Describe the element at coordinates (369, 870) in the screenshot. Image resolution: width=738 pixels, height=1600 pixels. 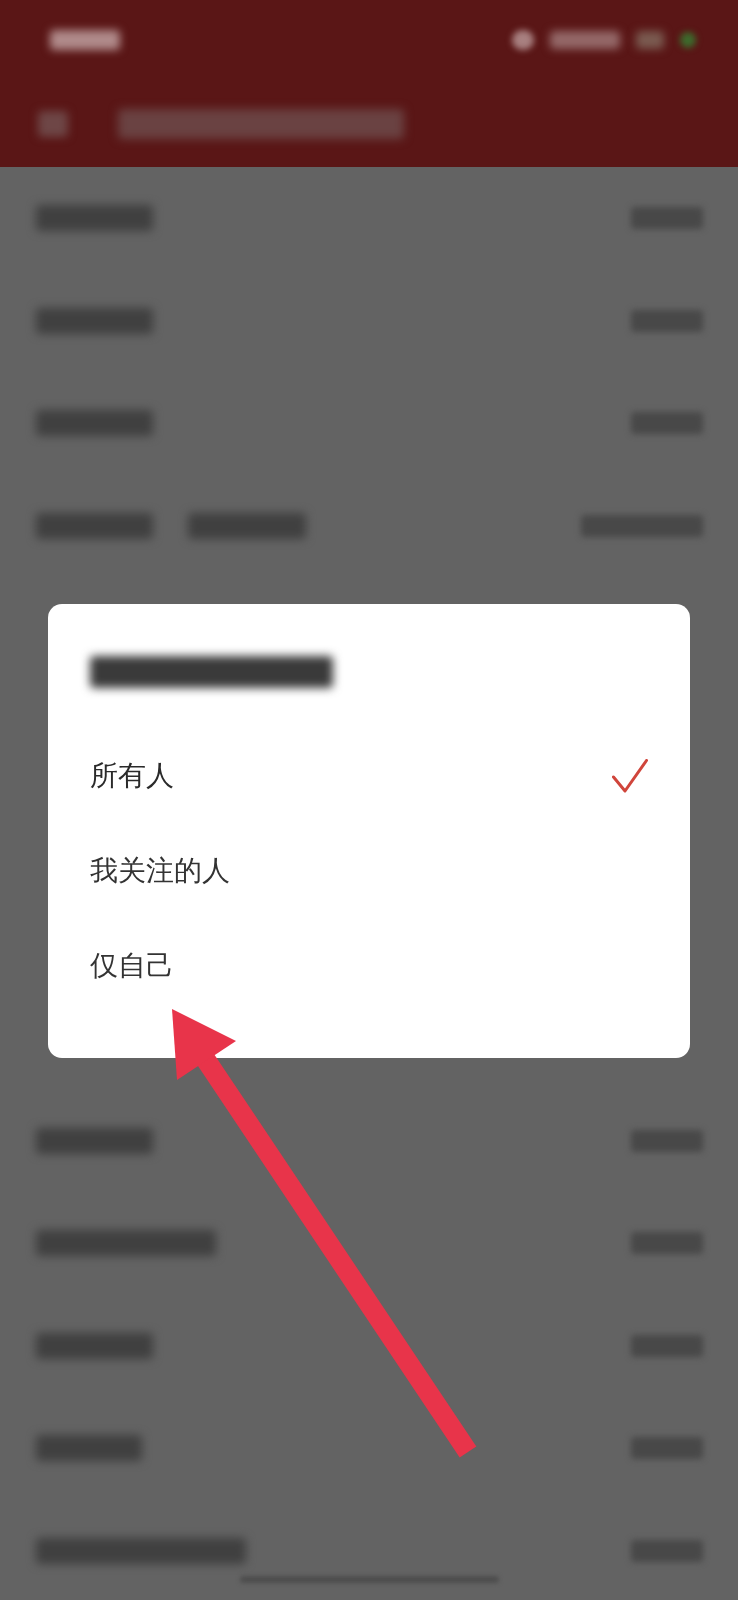
I see `option-item: 我关注的人` at that location.